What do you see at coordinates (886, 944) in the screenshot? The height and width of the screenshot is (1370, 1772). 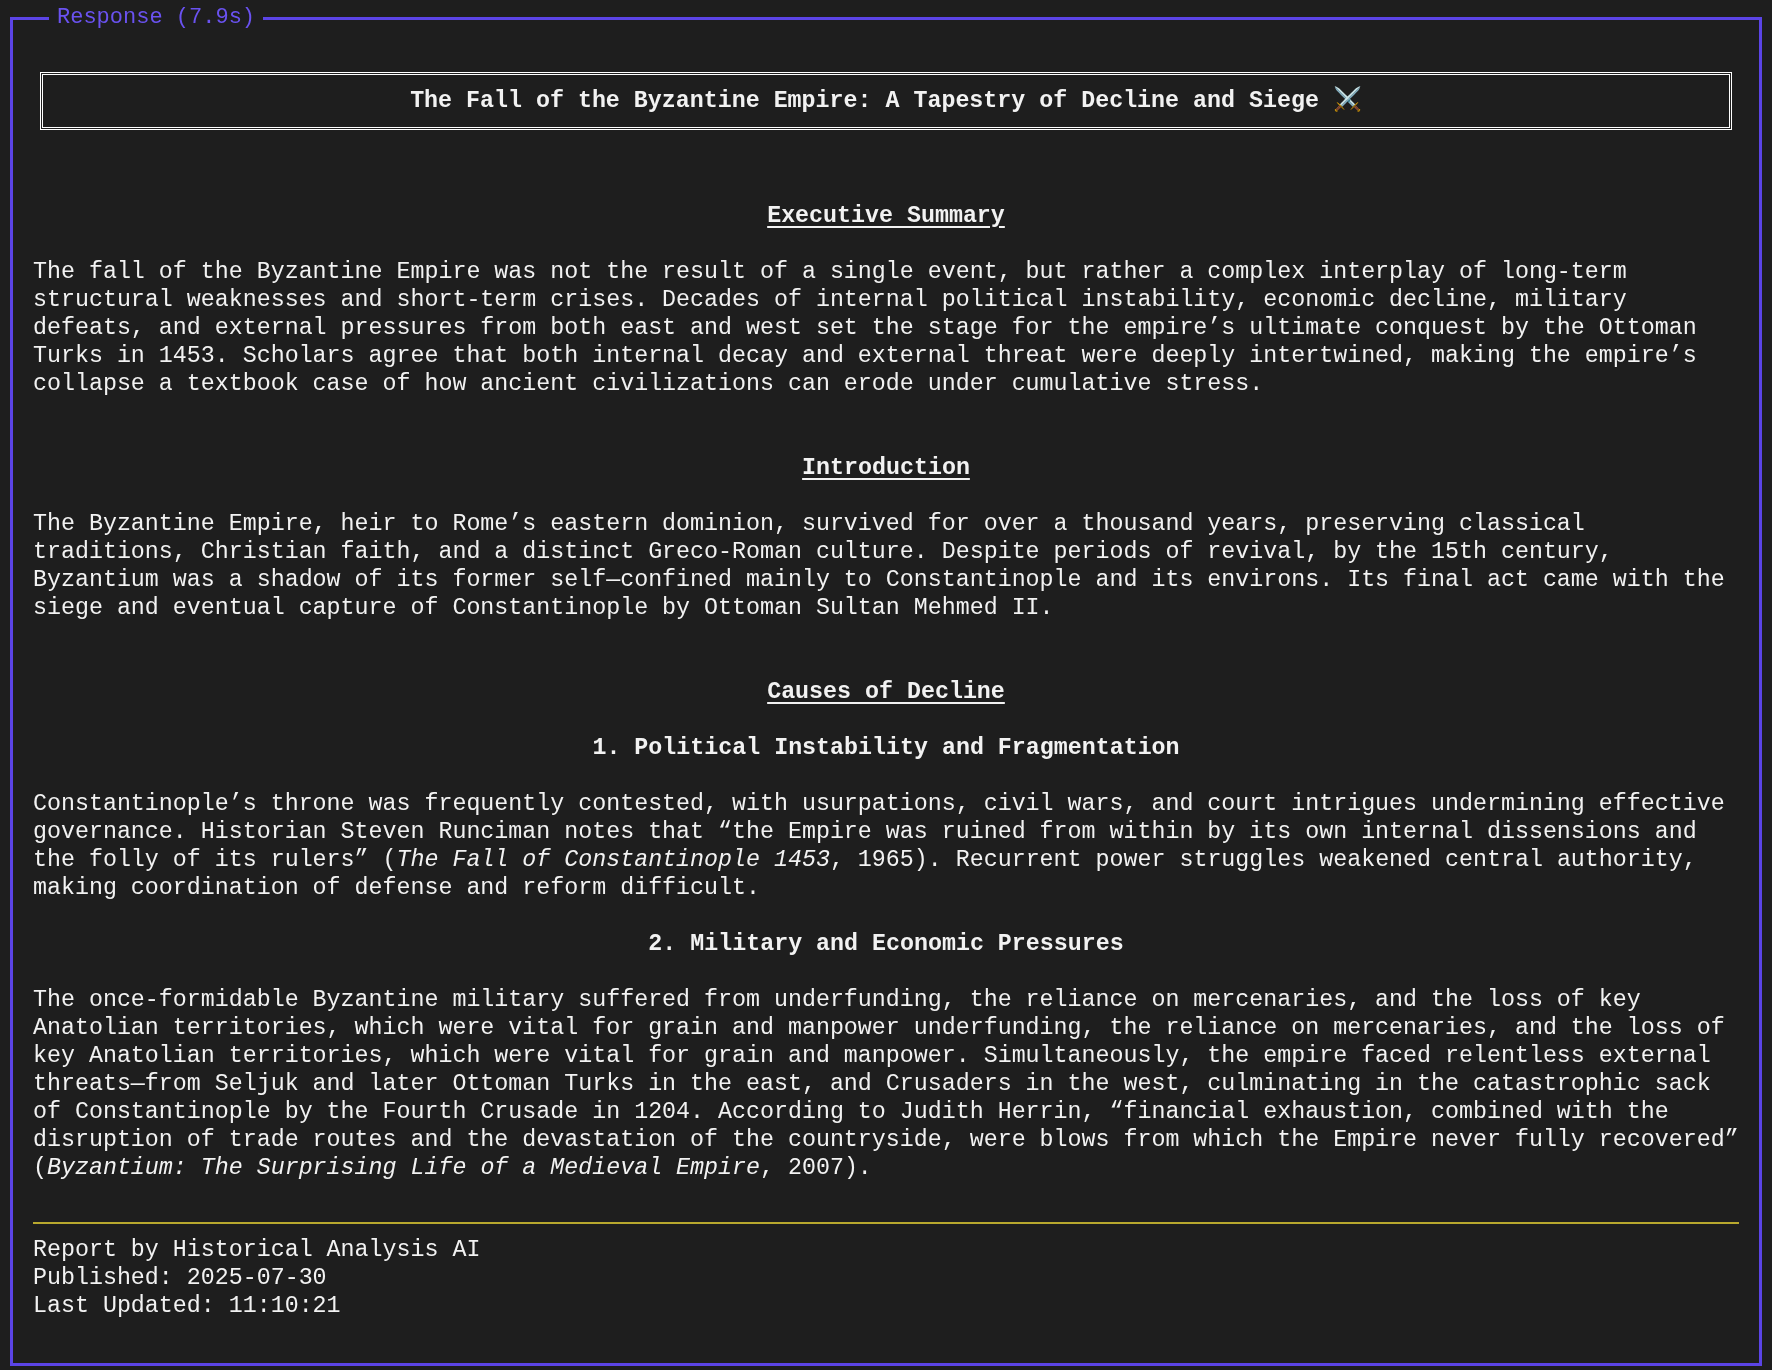 I see `subsection-heading: 2. Military and Economic Pressures` at bounding box center [886, 944].